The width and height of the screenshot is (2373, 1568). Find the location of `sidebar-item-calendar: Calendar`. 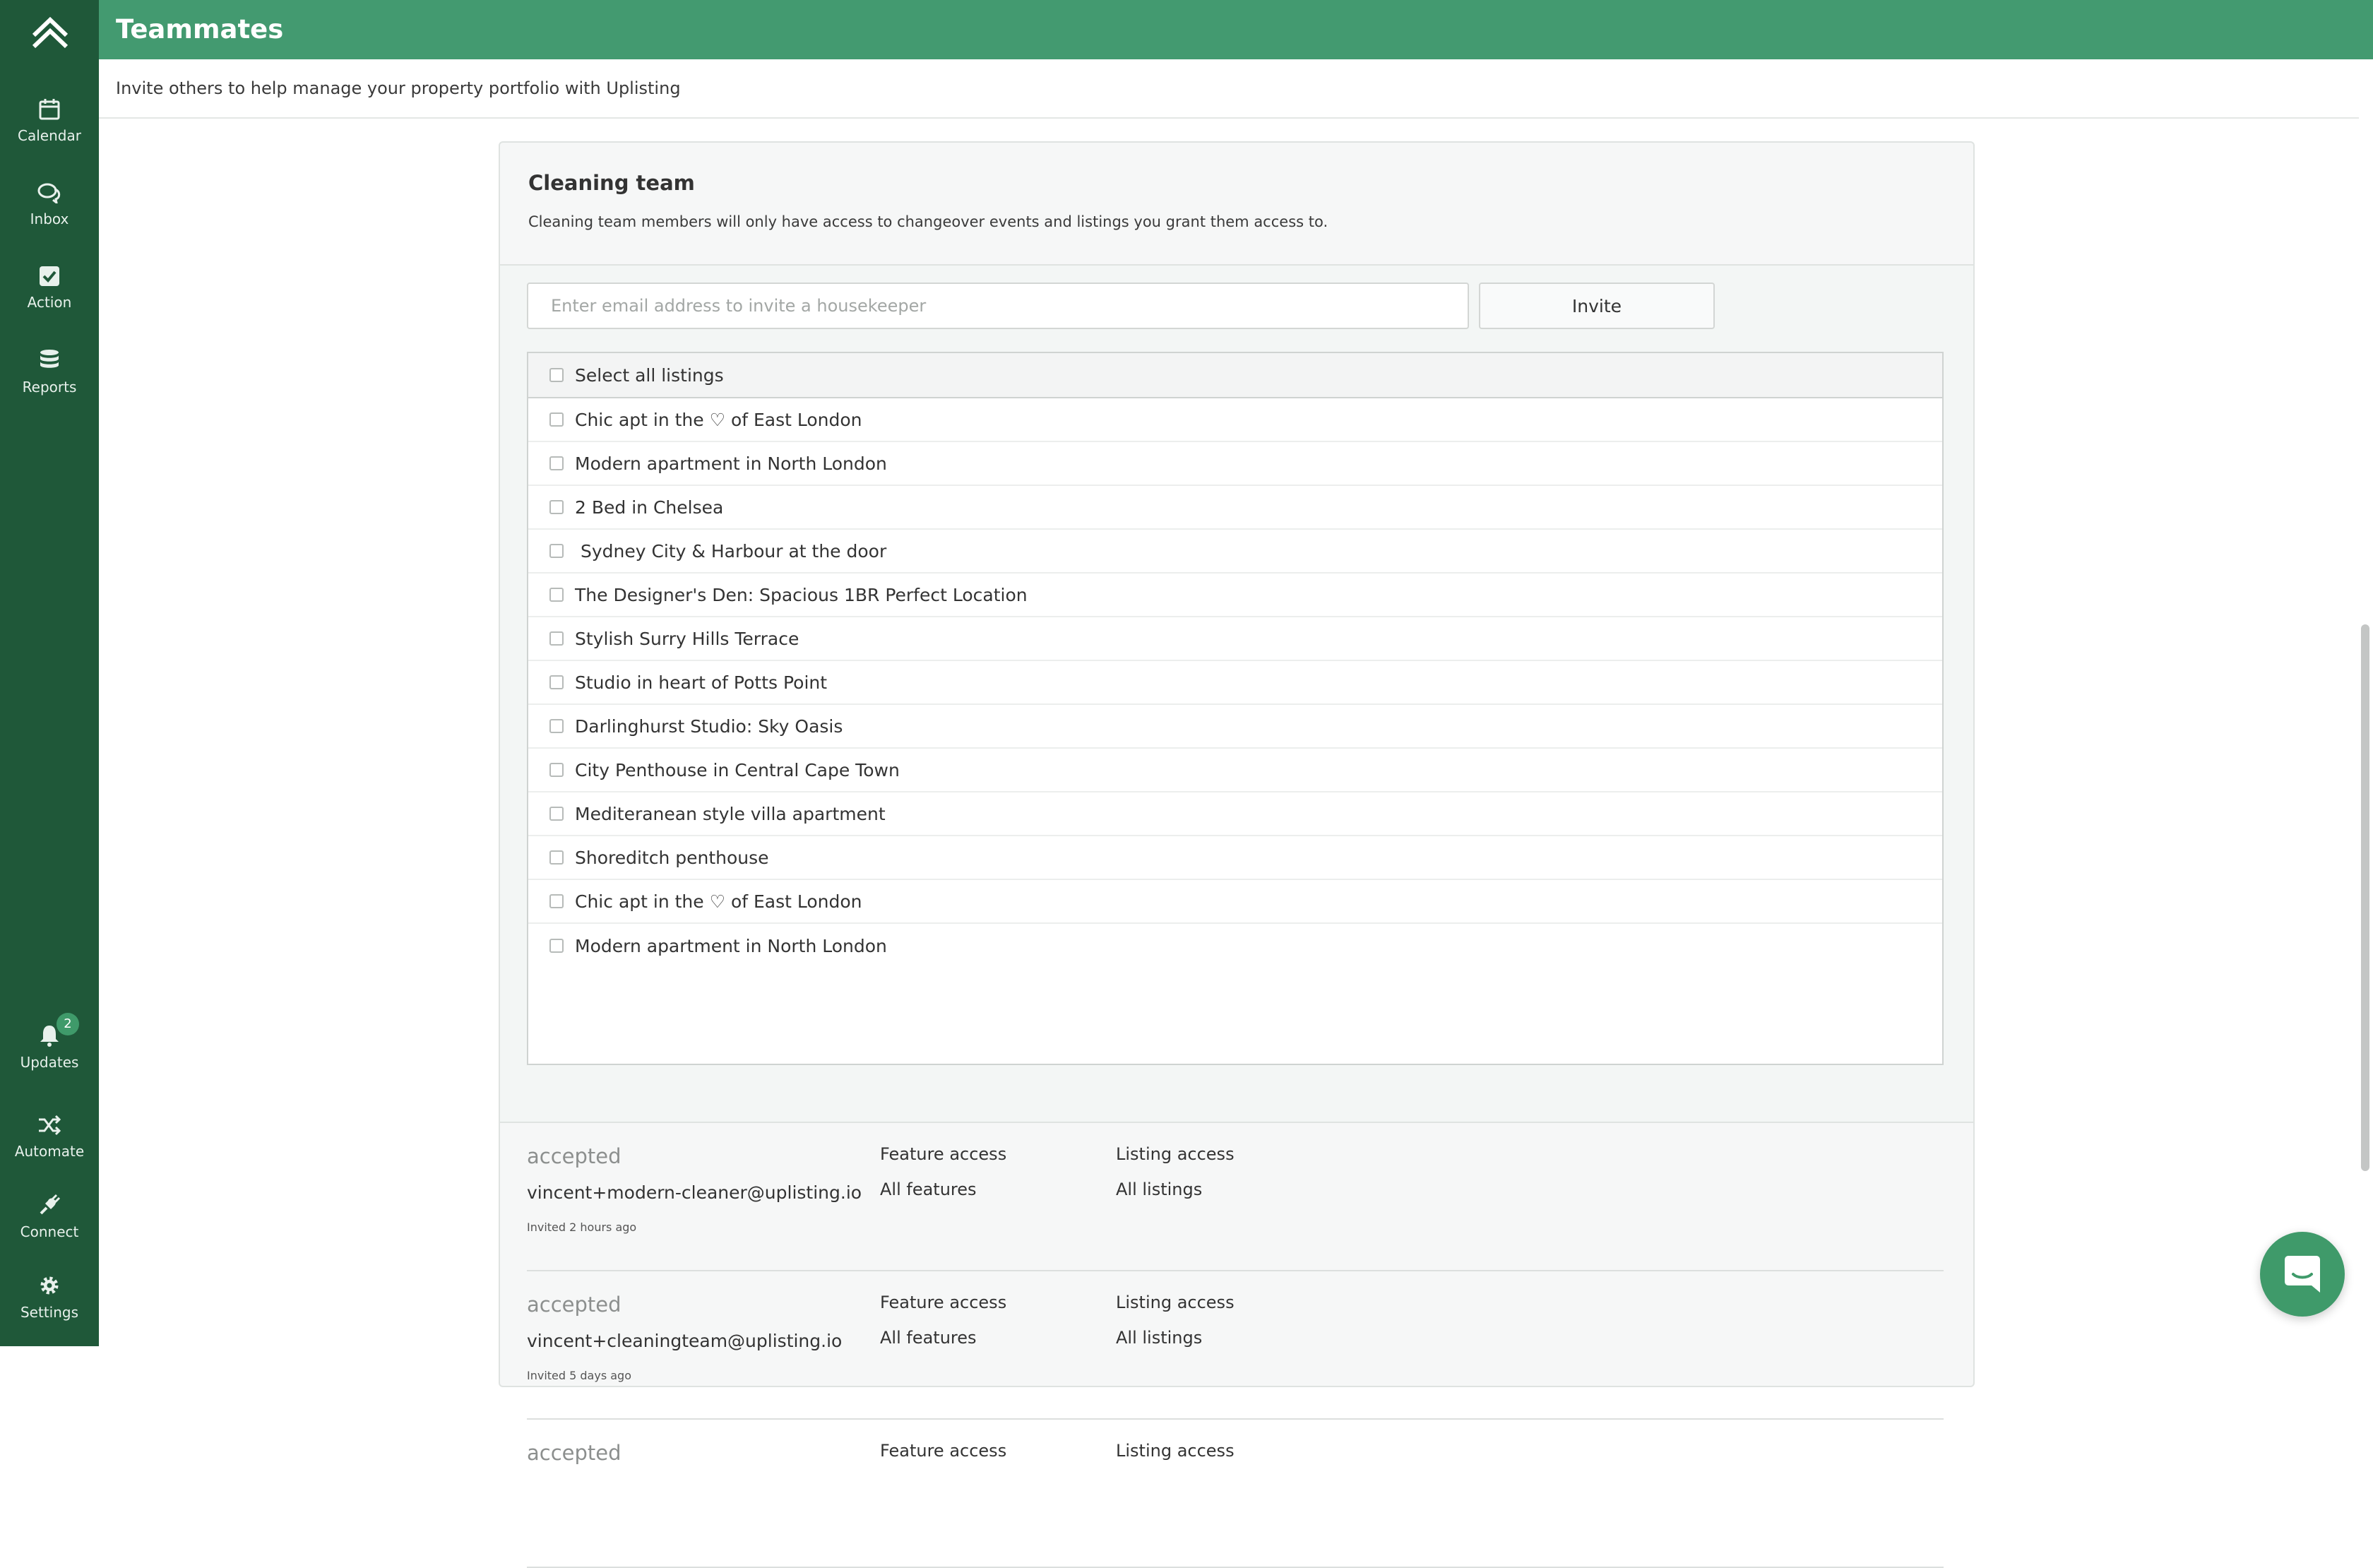

sidebar-item-calendar: Calendar is located at coordinates (50, 121).